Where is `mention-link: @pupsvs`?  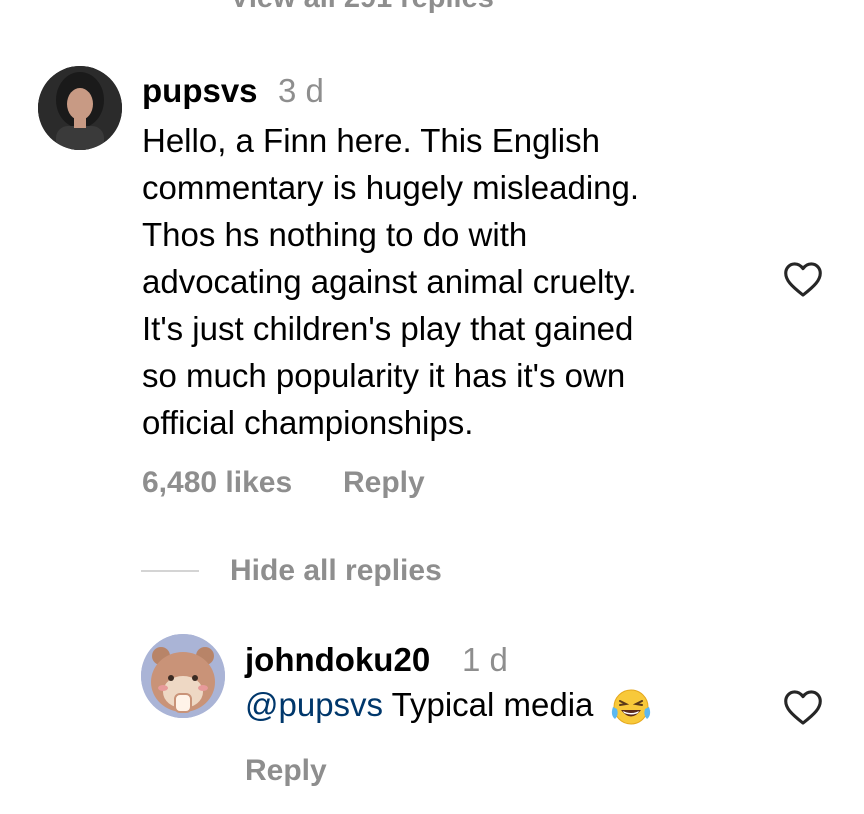 mention-link: @pupsvs is located at coordinates (314, 704).